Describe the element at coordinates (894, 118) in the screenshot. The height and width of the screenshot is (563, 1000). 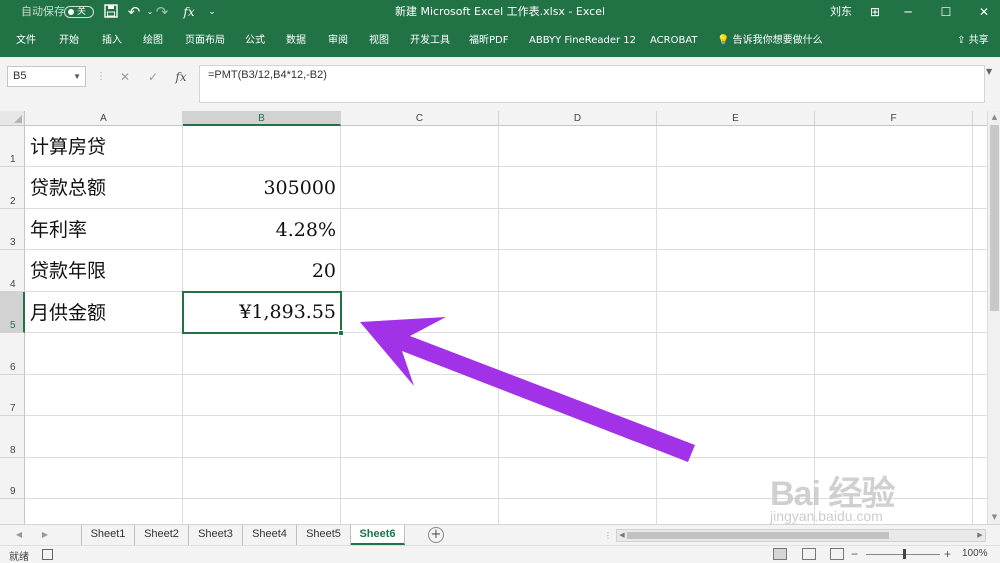
I see `column-header-f: F` at that location.